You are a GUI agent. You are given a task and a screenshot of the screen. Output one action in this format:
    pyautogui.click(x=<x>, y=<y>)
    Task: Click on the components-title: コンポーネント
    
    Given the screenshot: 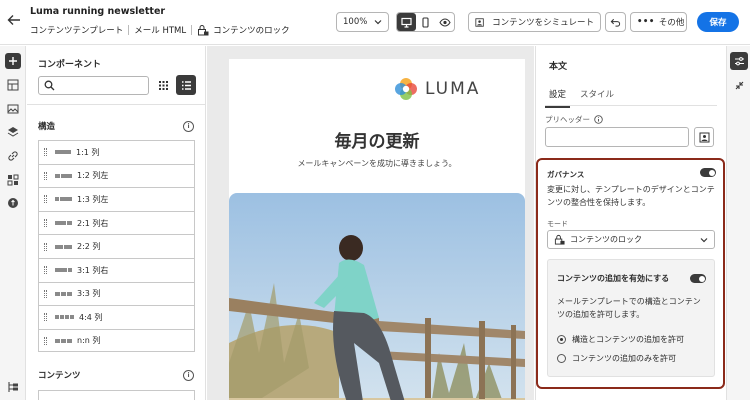 What is the action you would take?
    pyautogui.click(x=70, y=65)
    